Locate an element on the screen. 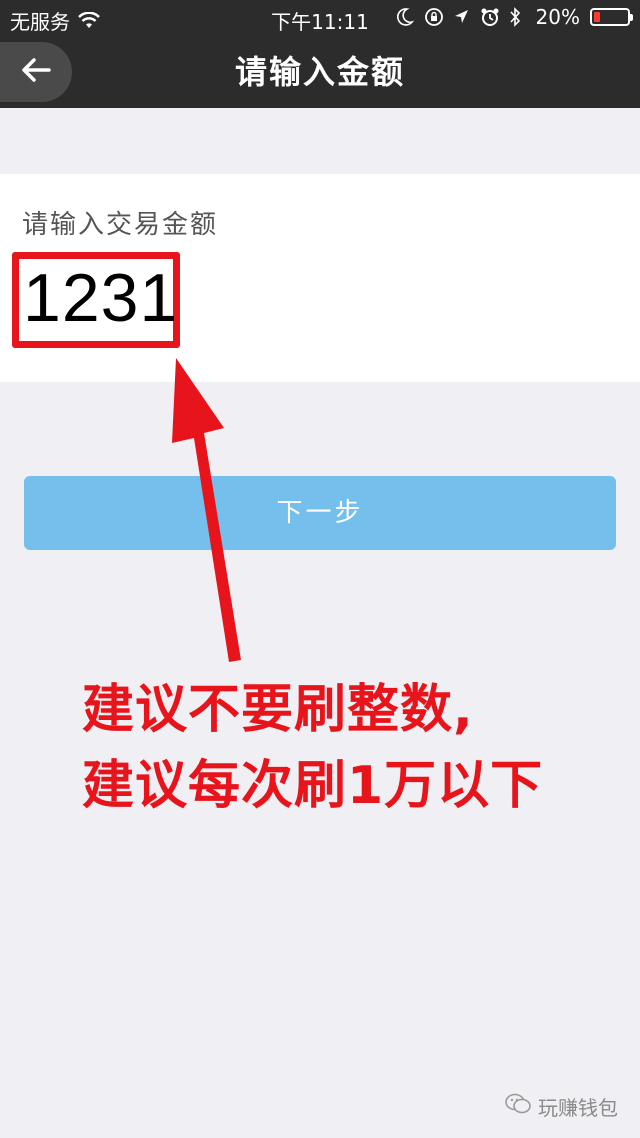 This screenshot has width=640, height=1138. battery-icon is located at coordinates (611, 17).